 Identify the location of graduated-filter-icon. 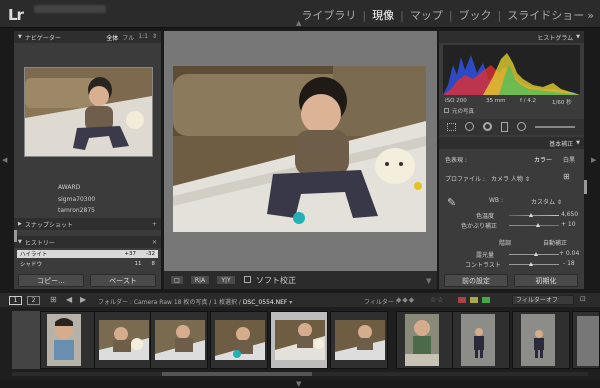
(504, 127).